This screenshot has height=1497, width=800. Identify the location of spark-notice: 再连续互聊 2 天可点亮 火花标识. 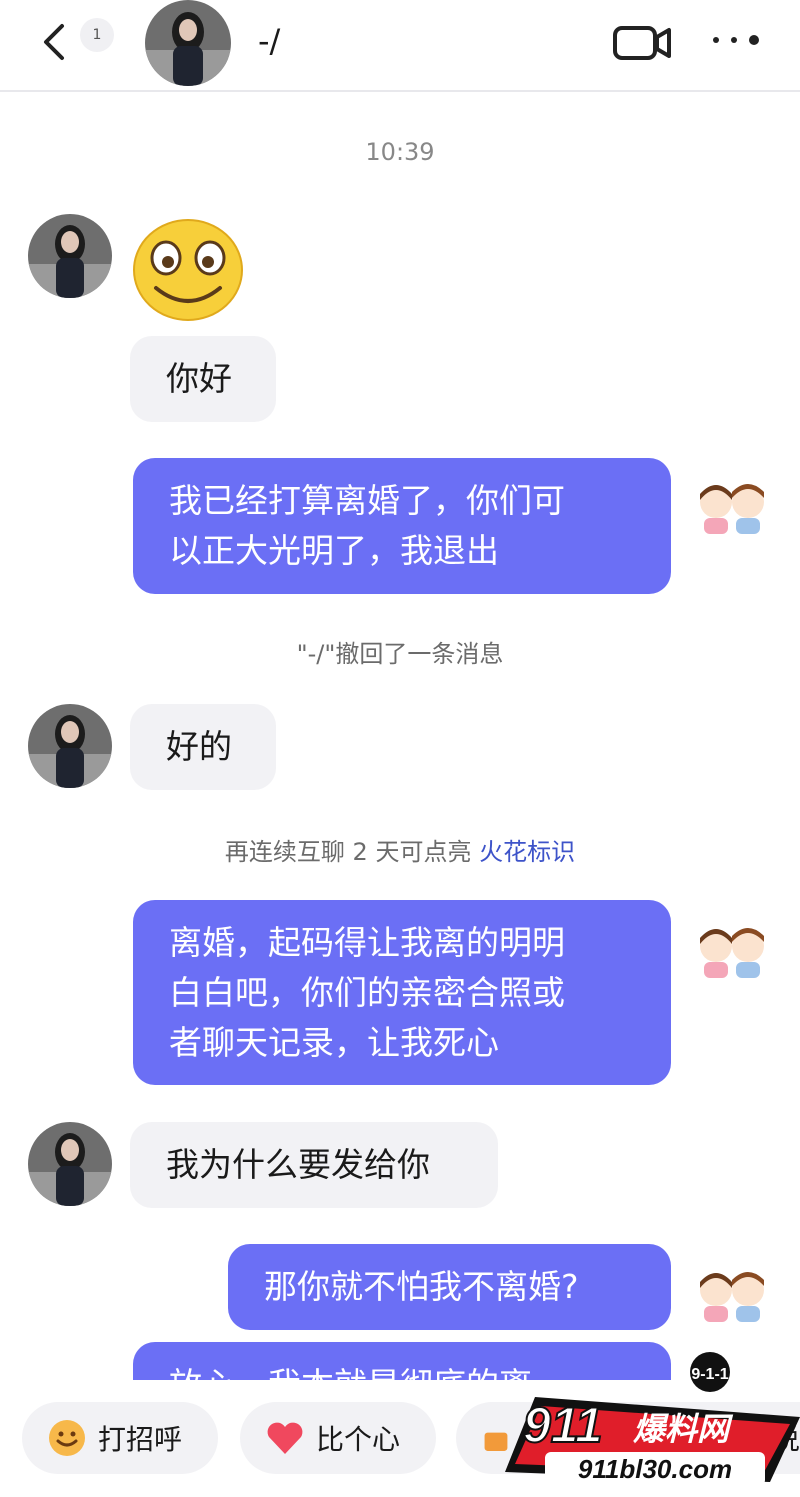
(400, 849).